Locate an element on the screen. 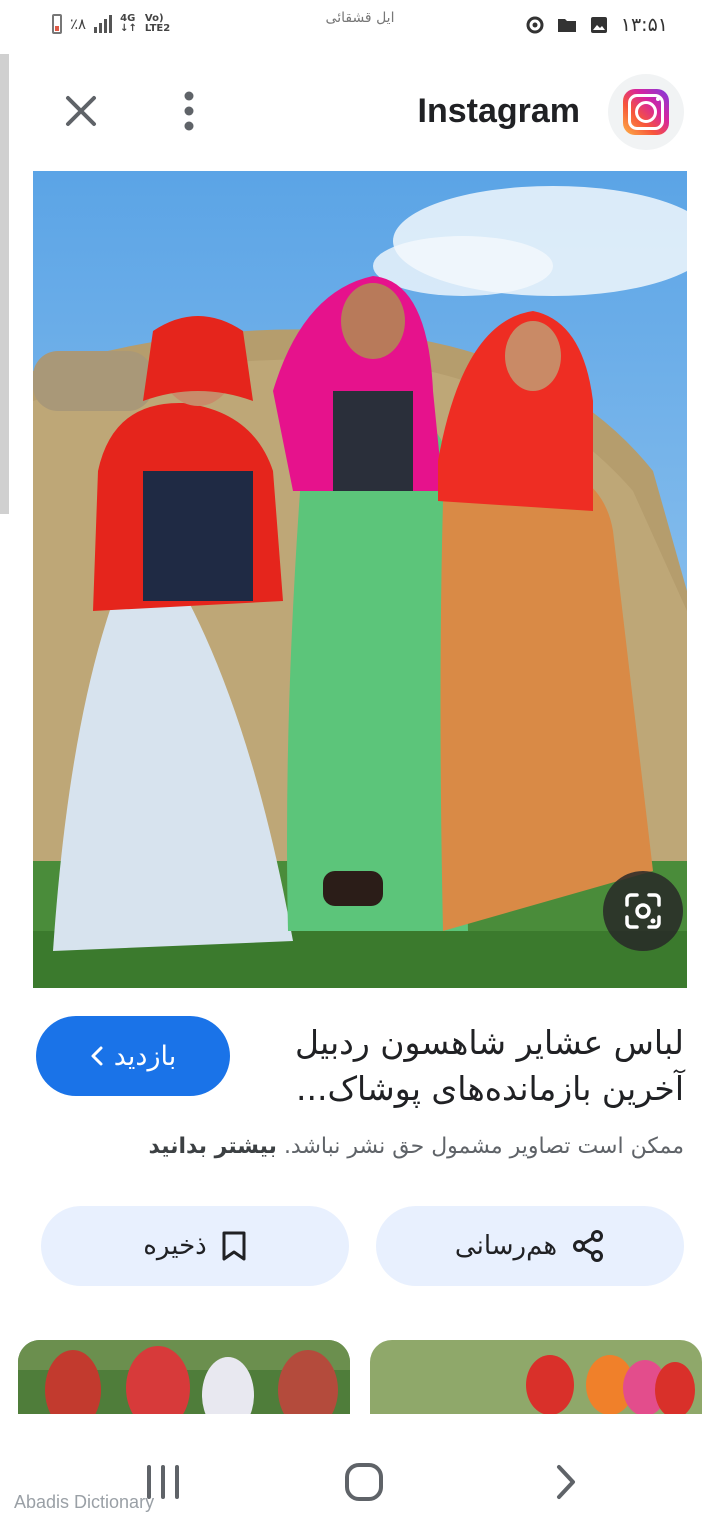 The image size is (720, 1520). back-icon is located at coordinates (566, 1482).